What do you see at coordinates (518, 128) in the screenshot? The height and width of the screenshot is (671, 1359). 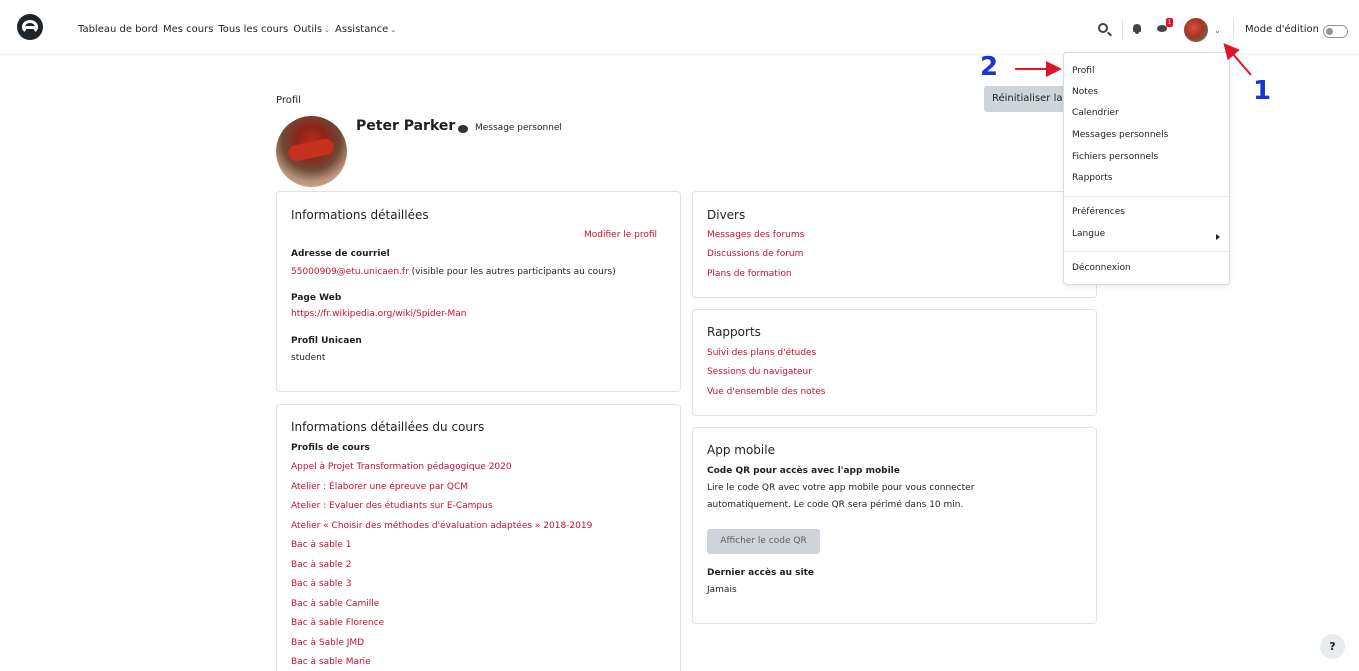 I see `personal-message-link: Message personnel` at bounding box center [518, 128].